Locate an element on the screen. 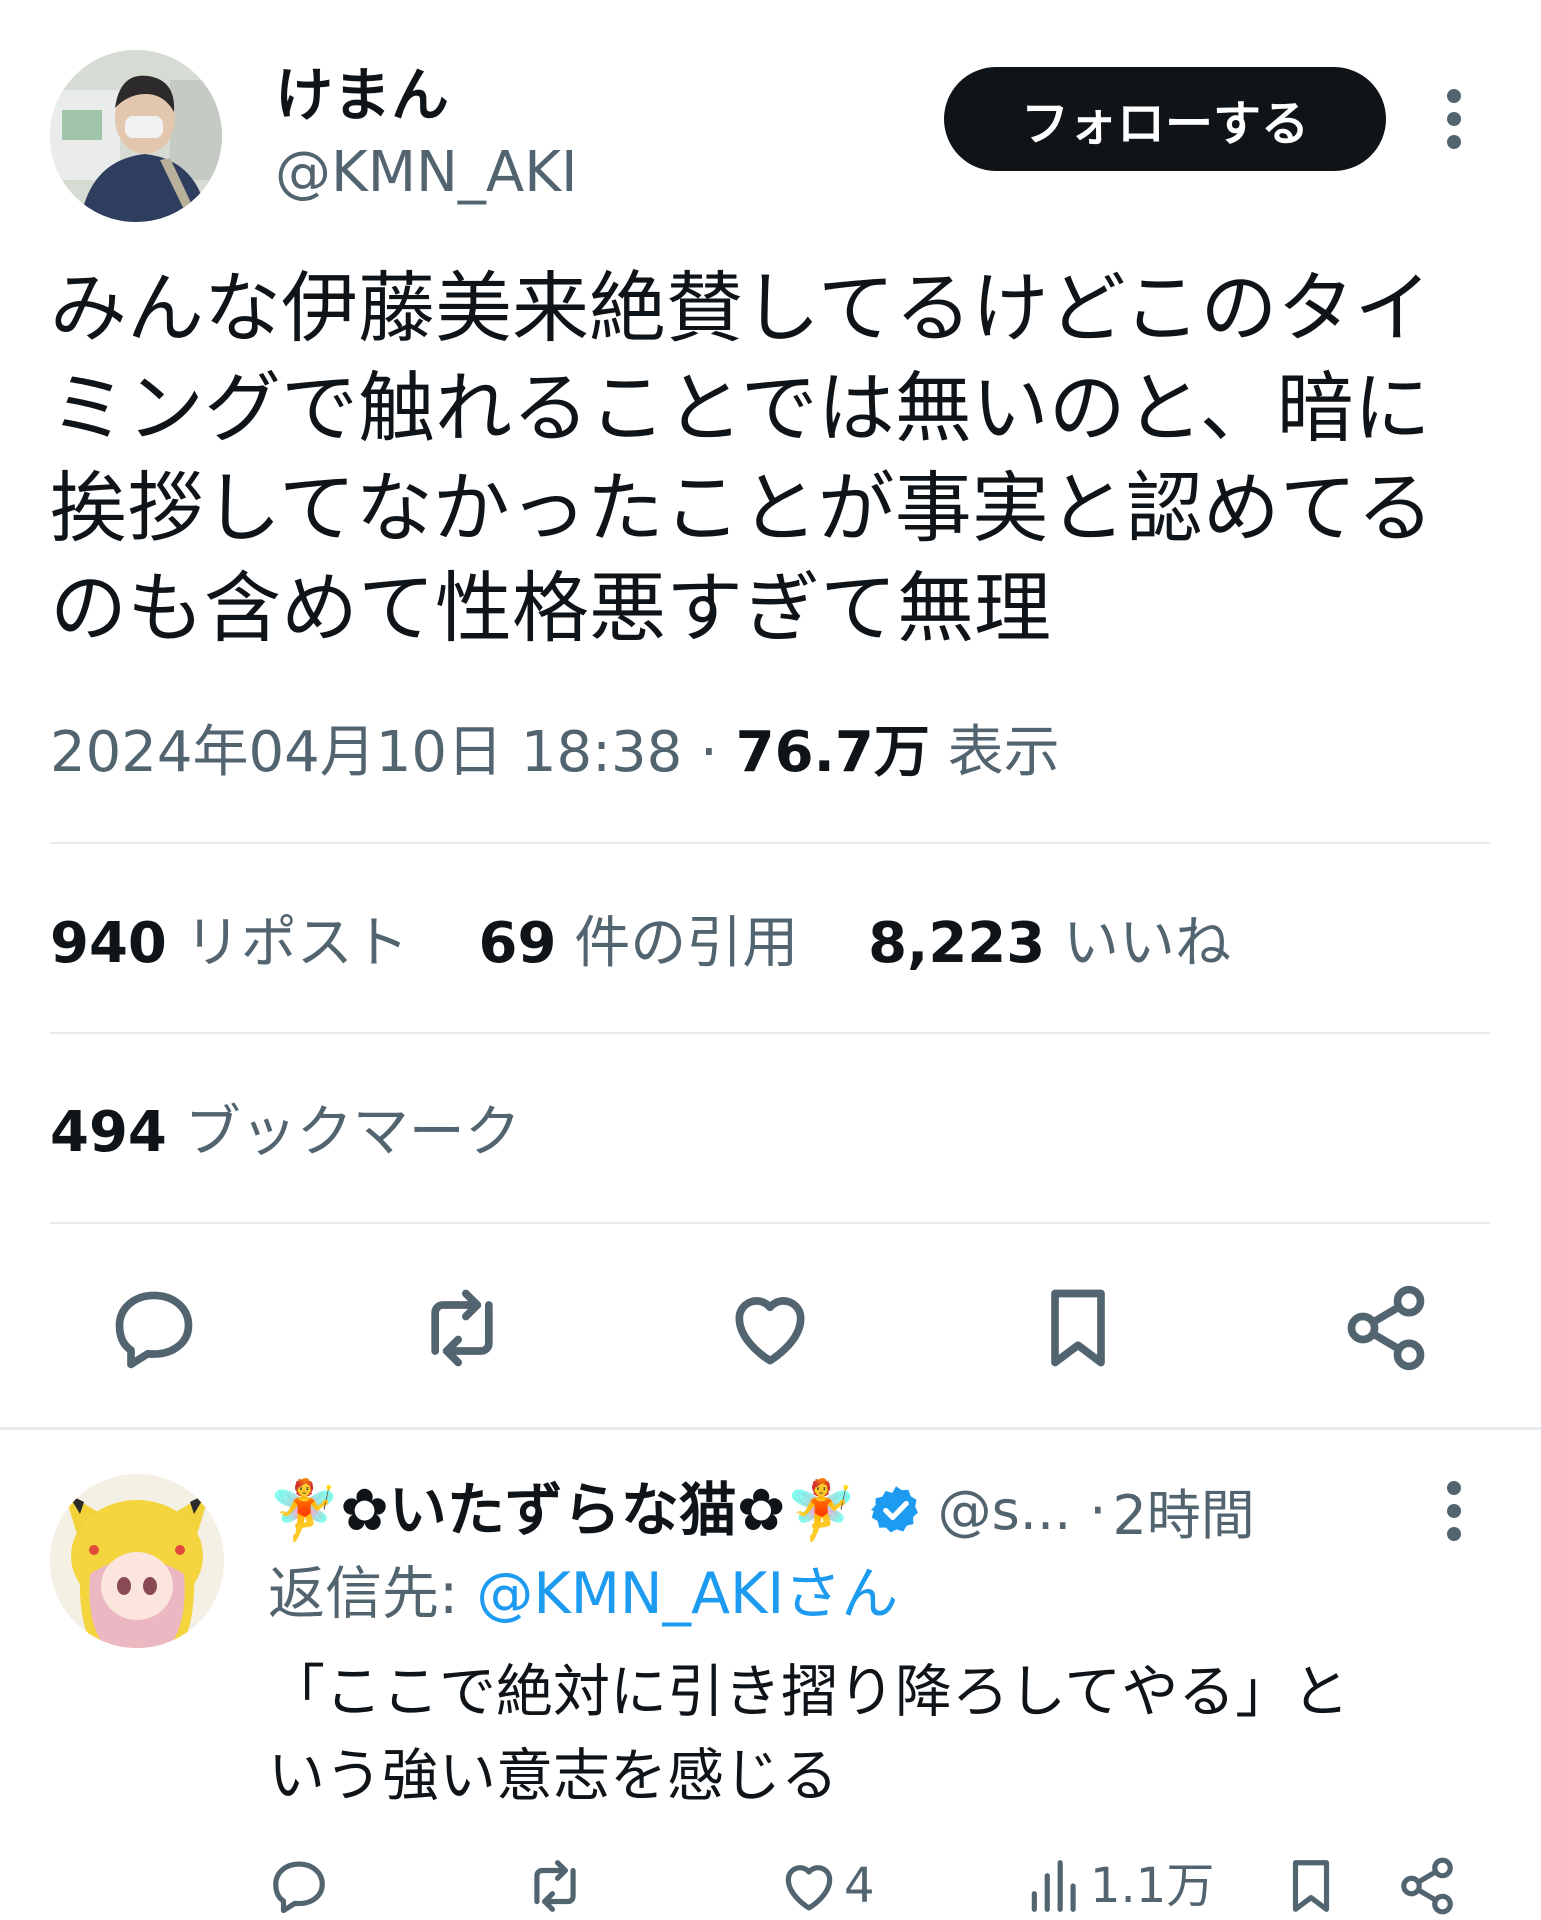 This screenshot has height=1920, width=1541. likes-count: 8,223 is located at coordinates (957, 943).